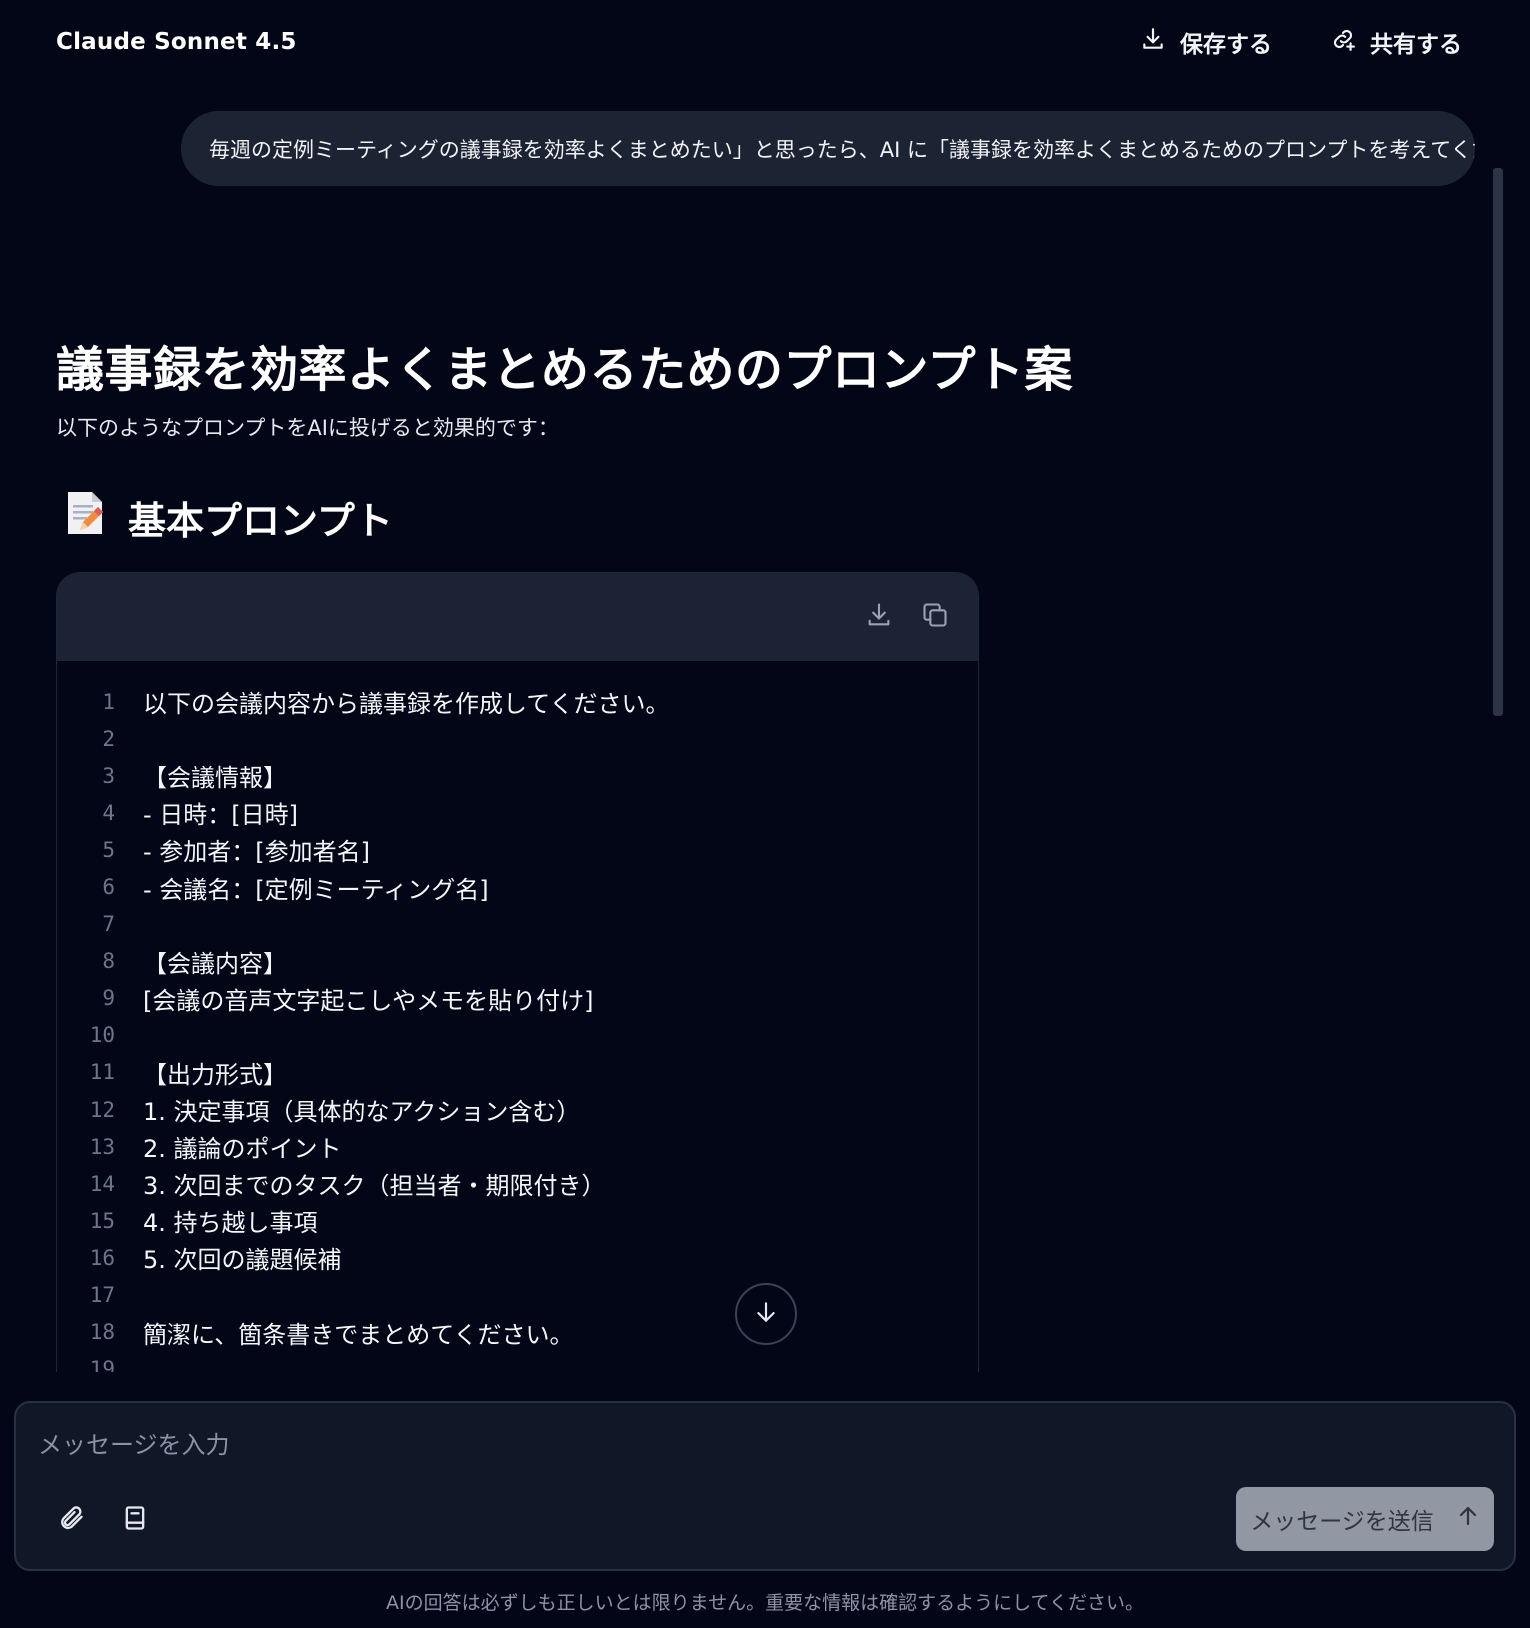  Describe the element at coordinates (108, 701) in the screenshot. I see `line-number: 1` at that location.